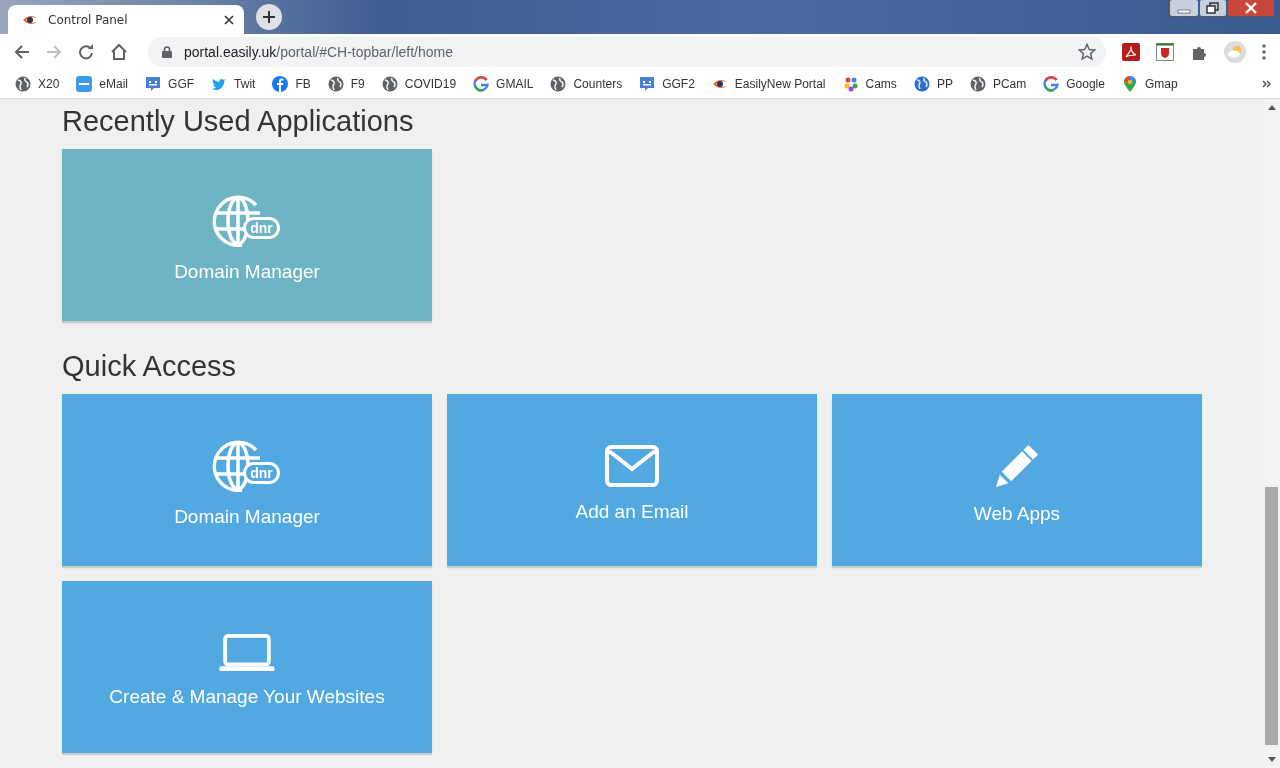 The width and height of the screenshot is (1280, 768). Describe the element at coordinates (319, 52) in the screenshot. I see `url-text: portal.easily.uk/portal/#CH-topbar/left/home` at that location.